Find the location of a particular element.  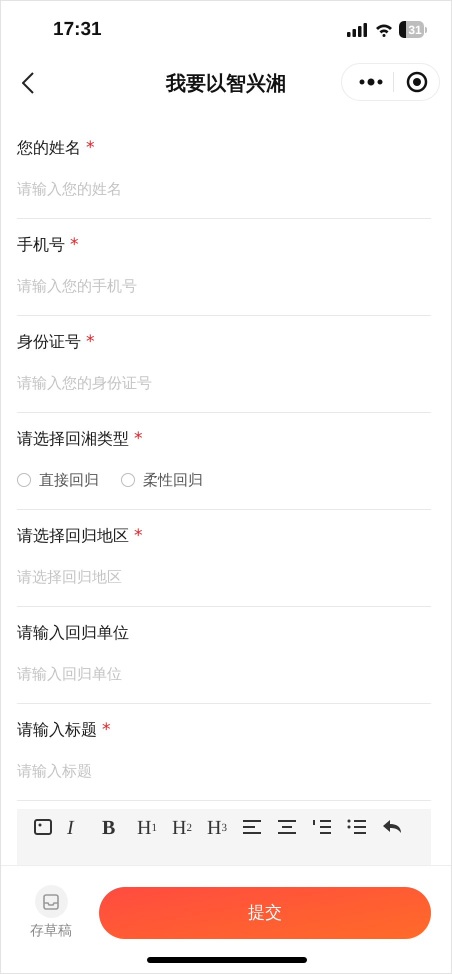

radio-label: 直接回归 is located at coordinates (69, 480).